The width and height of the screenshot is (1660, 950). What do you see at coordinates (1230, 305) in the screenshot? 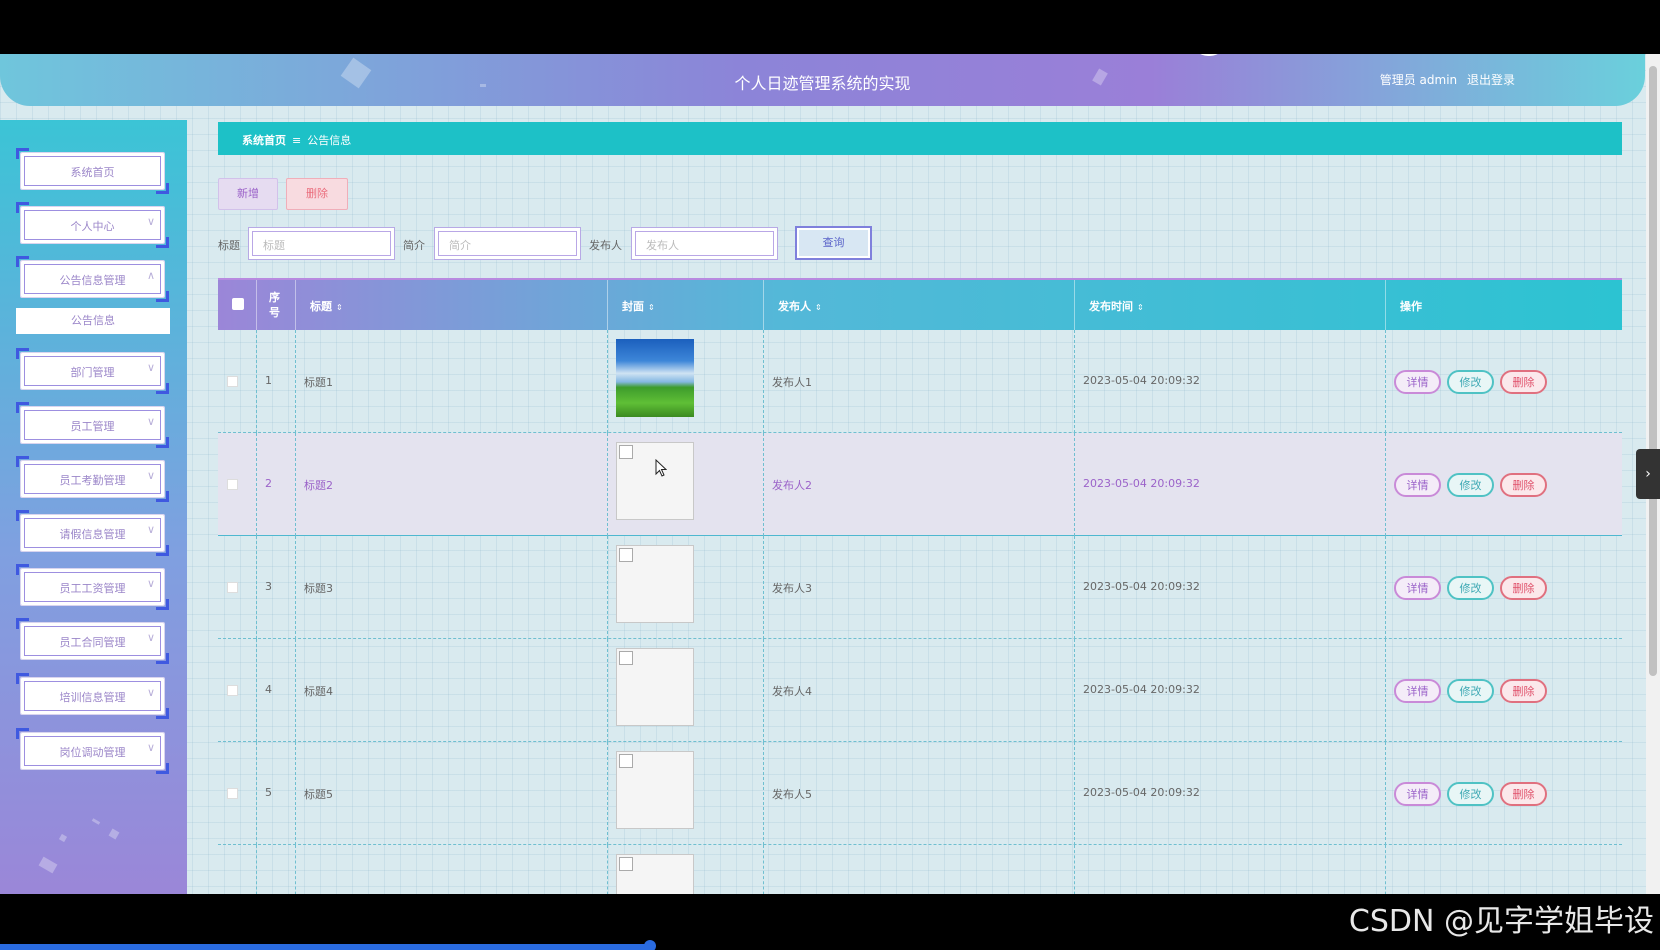
I see `th-time: 发布时间 ⇕` at bounding box center [1230, 305].